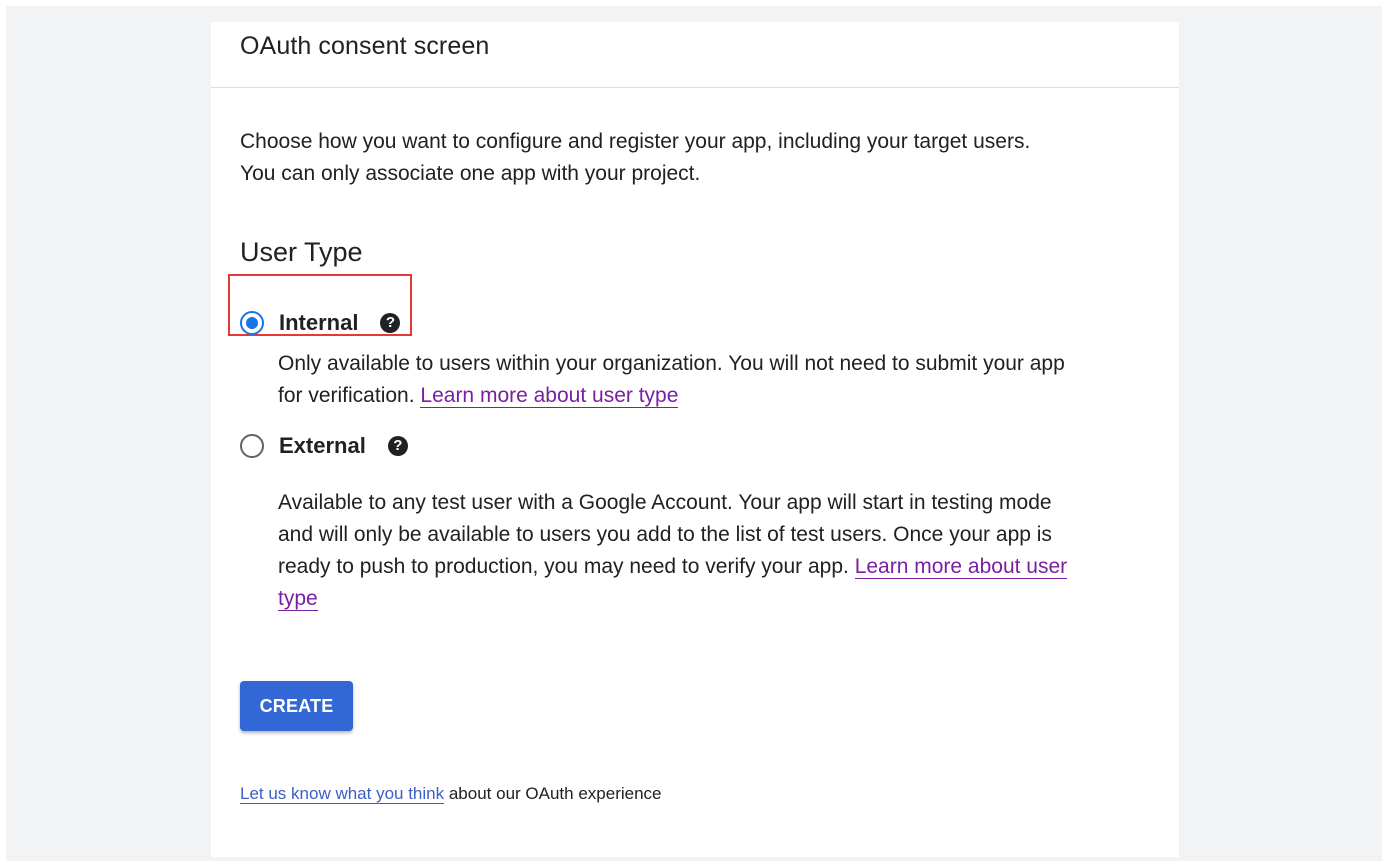 This screenshot has width=1388, height=867. I want to click on internal-label: Internal, so click(318, 323).